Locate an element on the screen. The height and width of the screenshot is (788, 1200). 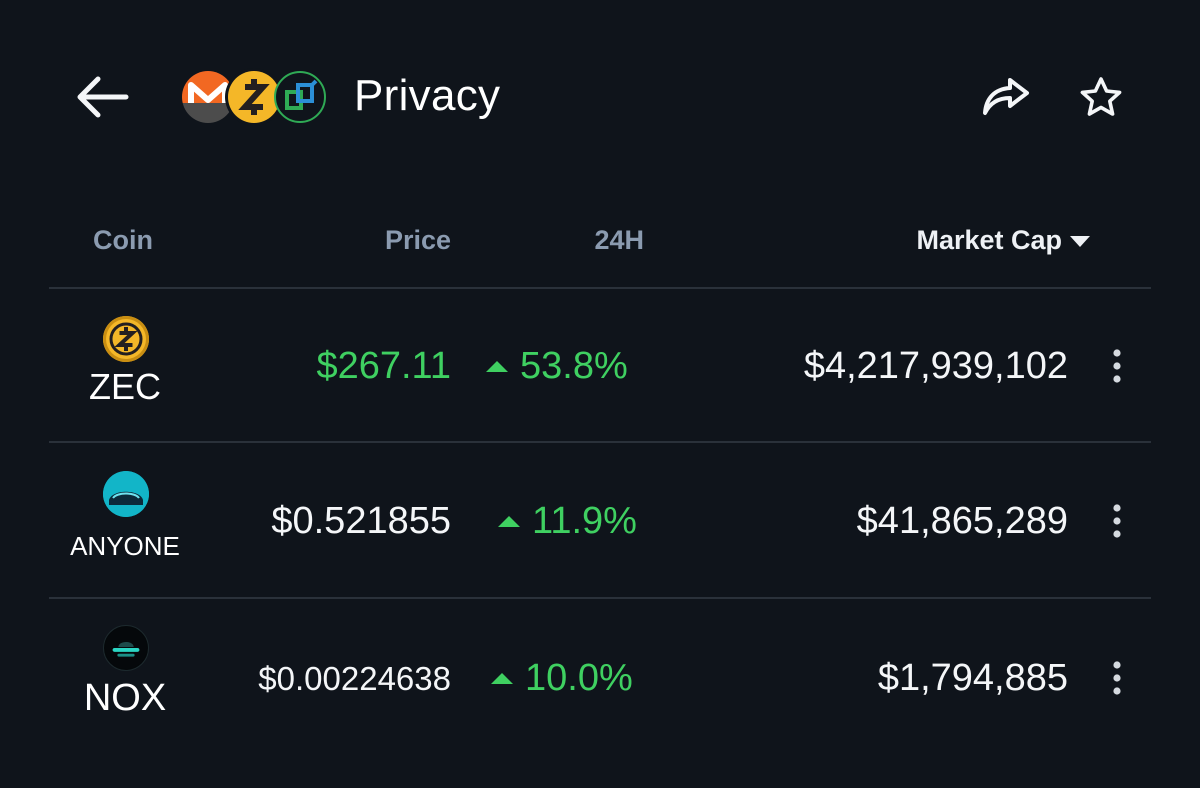
favorite-button is located at coordinates (1101, 97).